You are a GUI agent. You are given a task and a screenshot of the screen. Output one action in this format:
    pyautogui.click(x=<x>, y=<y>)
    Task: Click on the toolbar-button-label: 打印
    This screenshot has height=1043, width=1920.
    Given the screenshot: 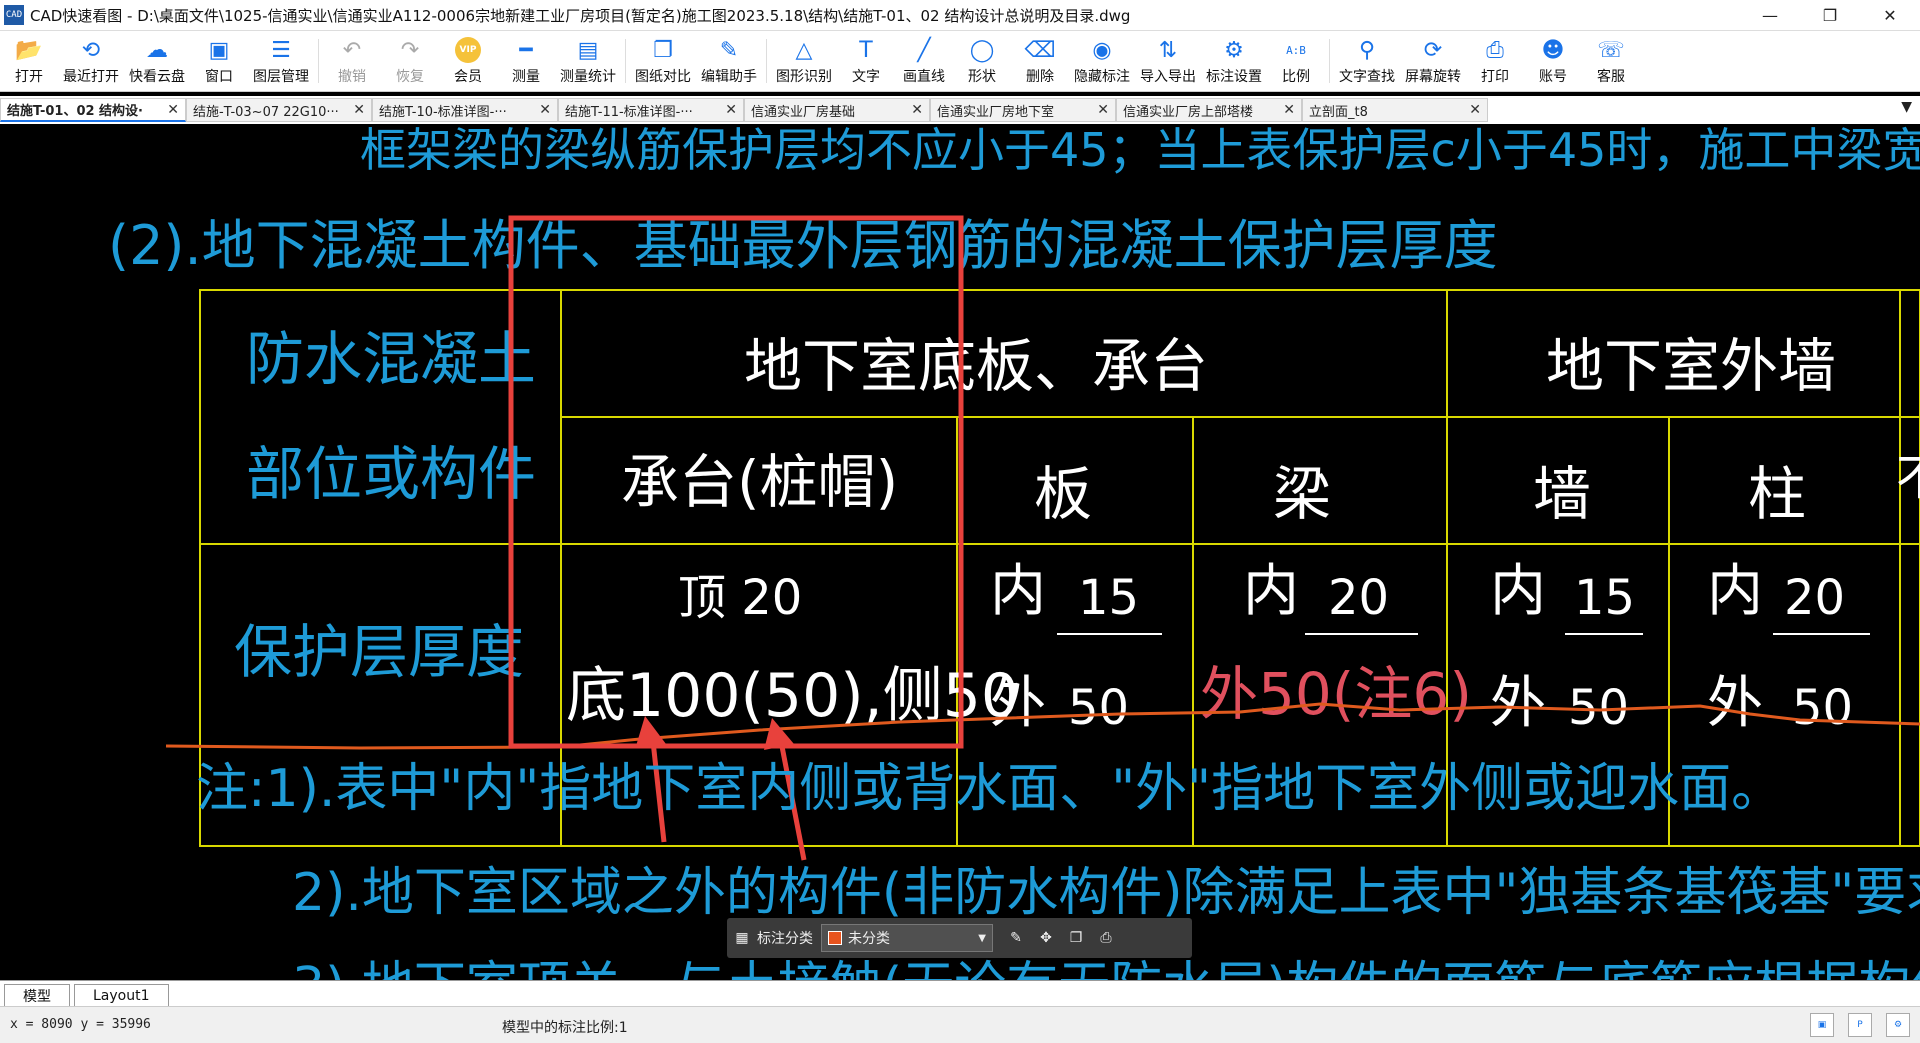 What is the action you would take?
    pyautogui.click(x=1495, y=77)
    